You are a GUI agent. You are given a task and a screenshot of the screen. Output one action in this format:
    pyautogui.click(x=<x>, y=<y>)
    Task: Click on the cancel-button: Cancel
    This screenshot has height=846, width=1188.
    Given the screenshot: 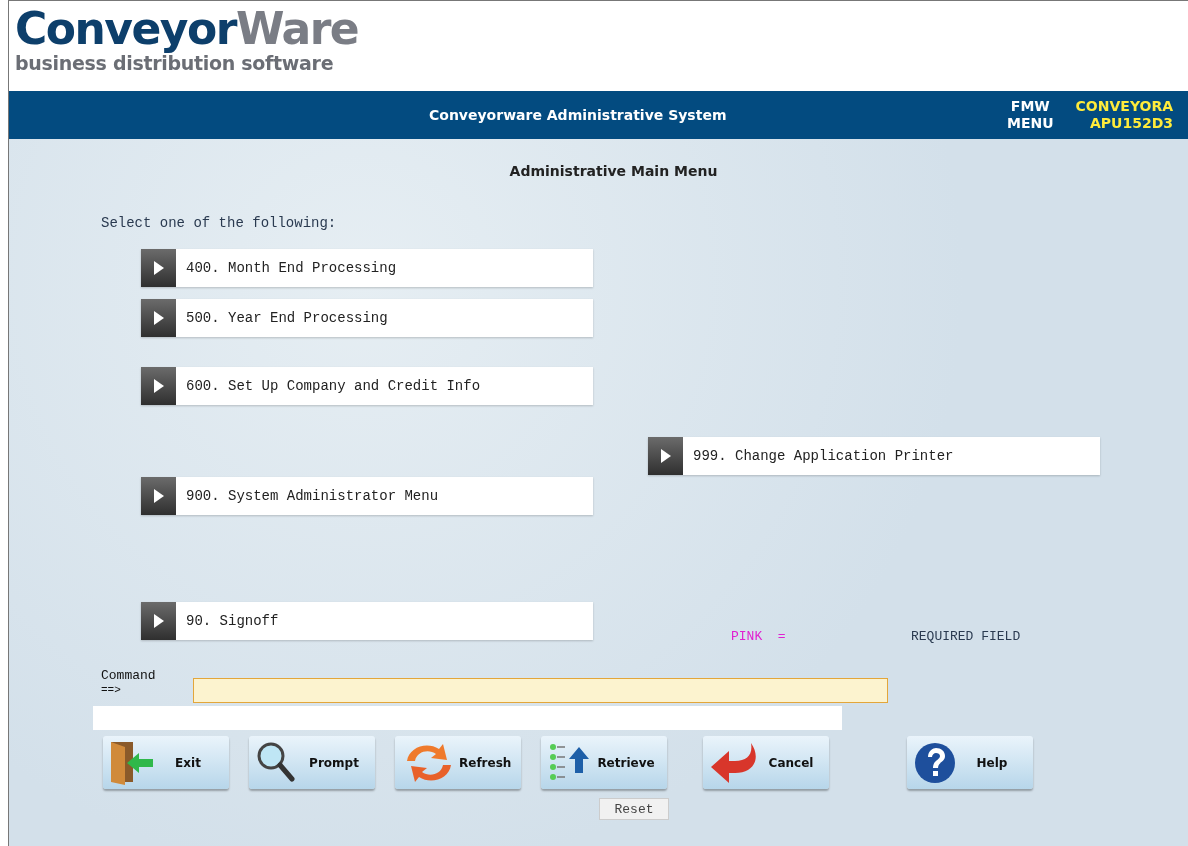 What is the action you would take?
    pyautogui.click(x=766, y=762)
    